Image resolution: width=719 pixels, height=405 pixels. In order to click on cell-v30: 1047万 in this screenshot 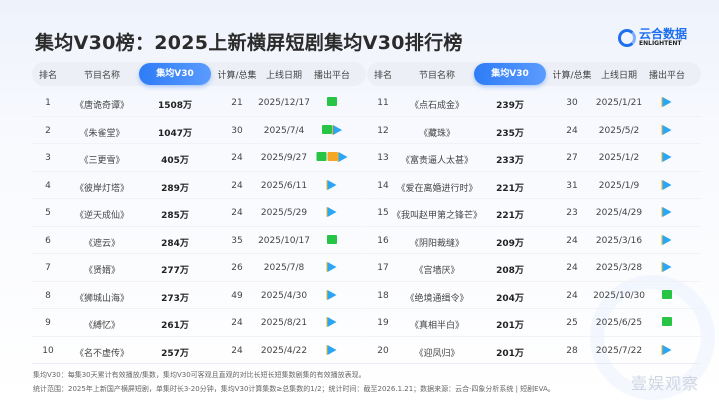, I will do `click(175, 133)`.